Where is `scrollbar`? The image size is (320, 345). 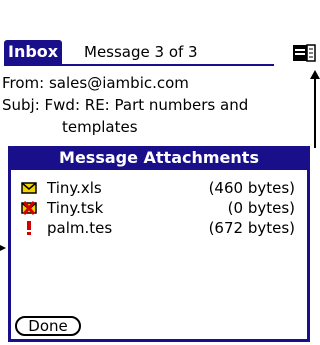
scrollbar is located at coordinates (315, 113).